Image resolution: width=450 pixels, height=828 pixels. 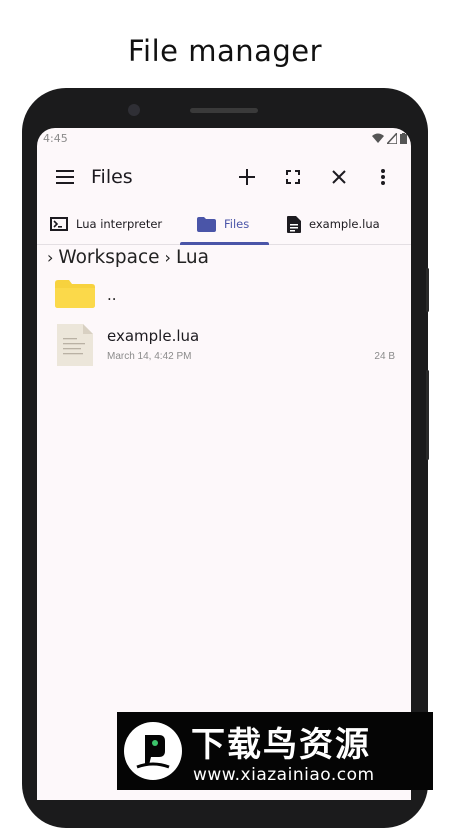 I want to click on breadcrumb-item-lua: Lua, so click(x=192, y=257).